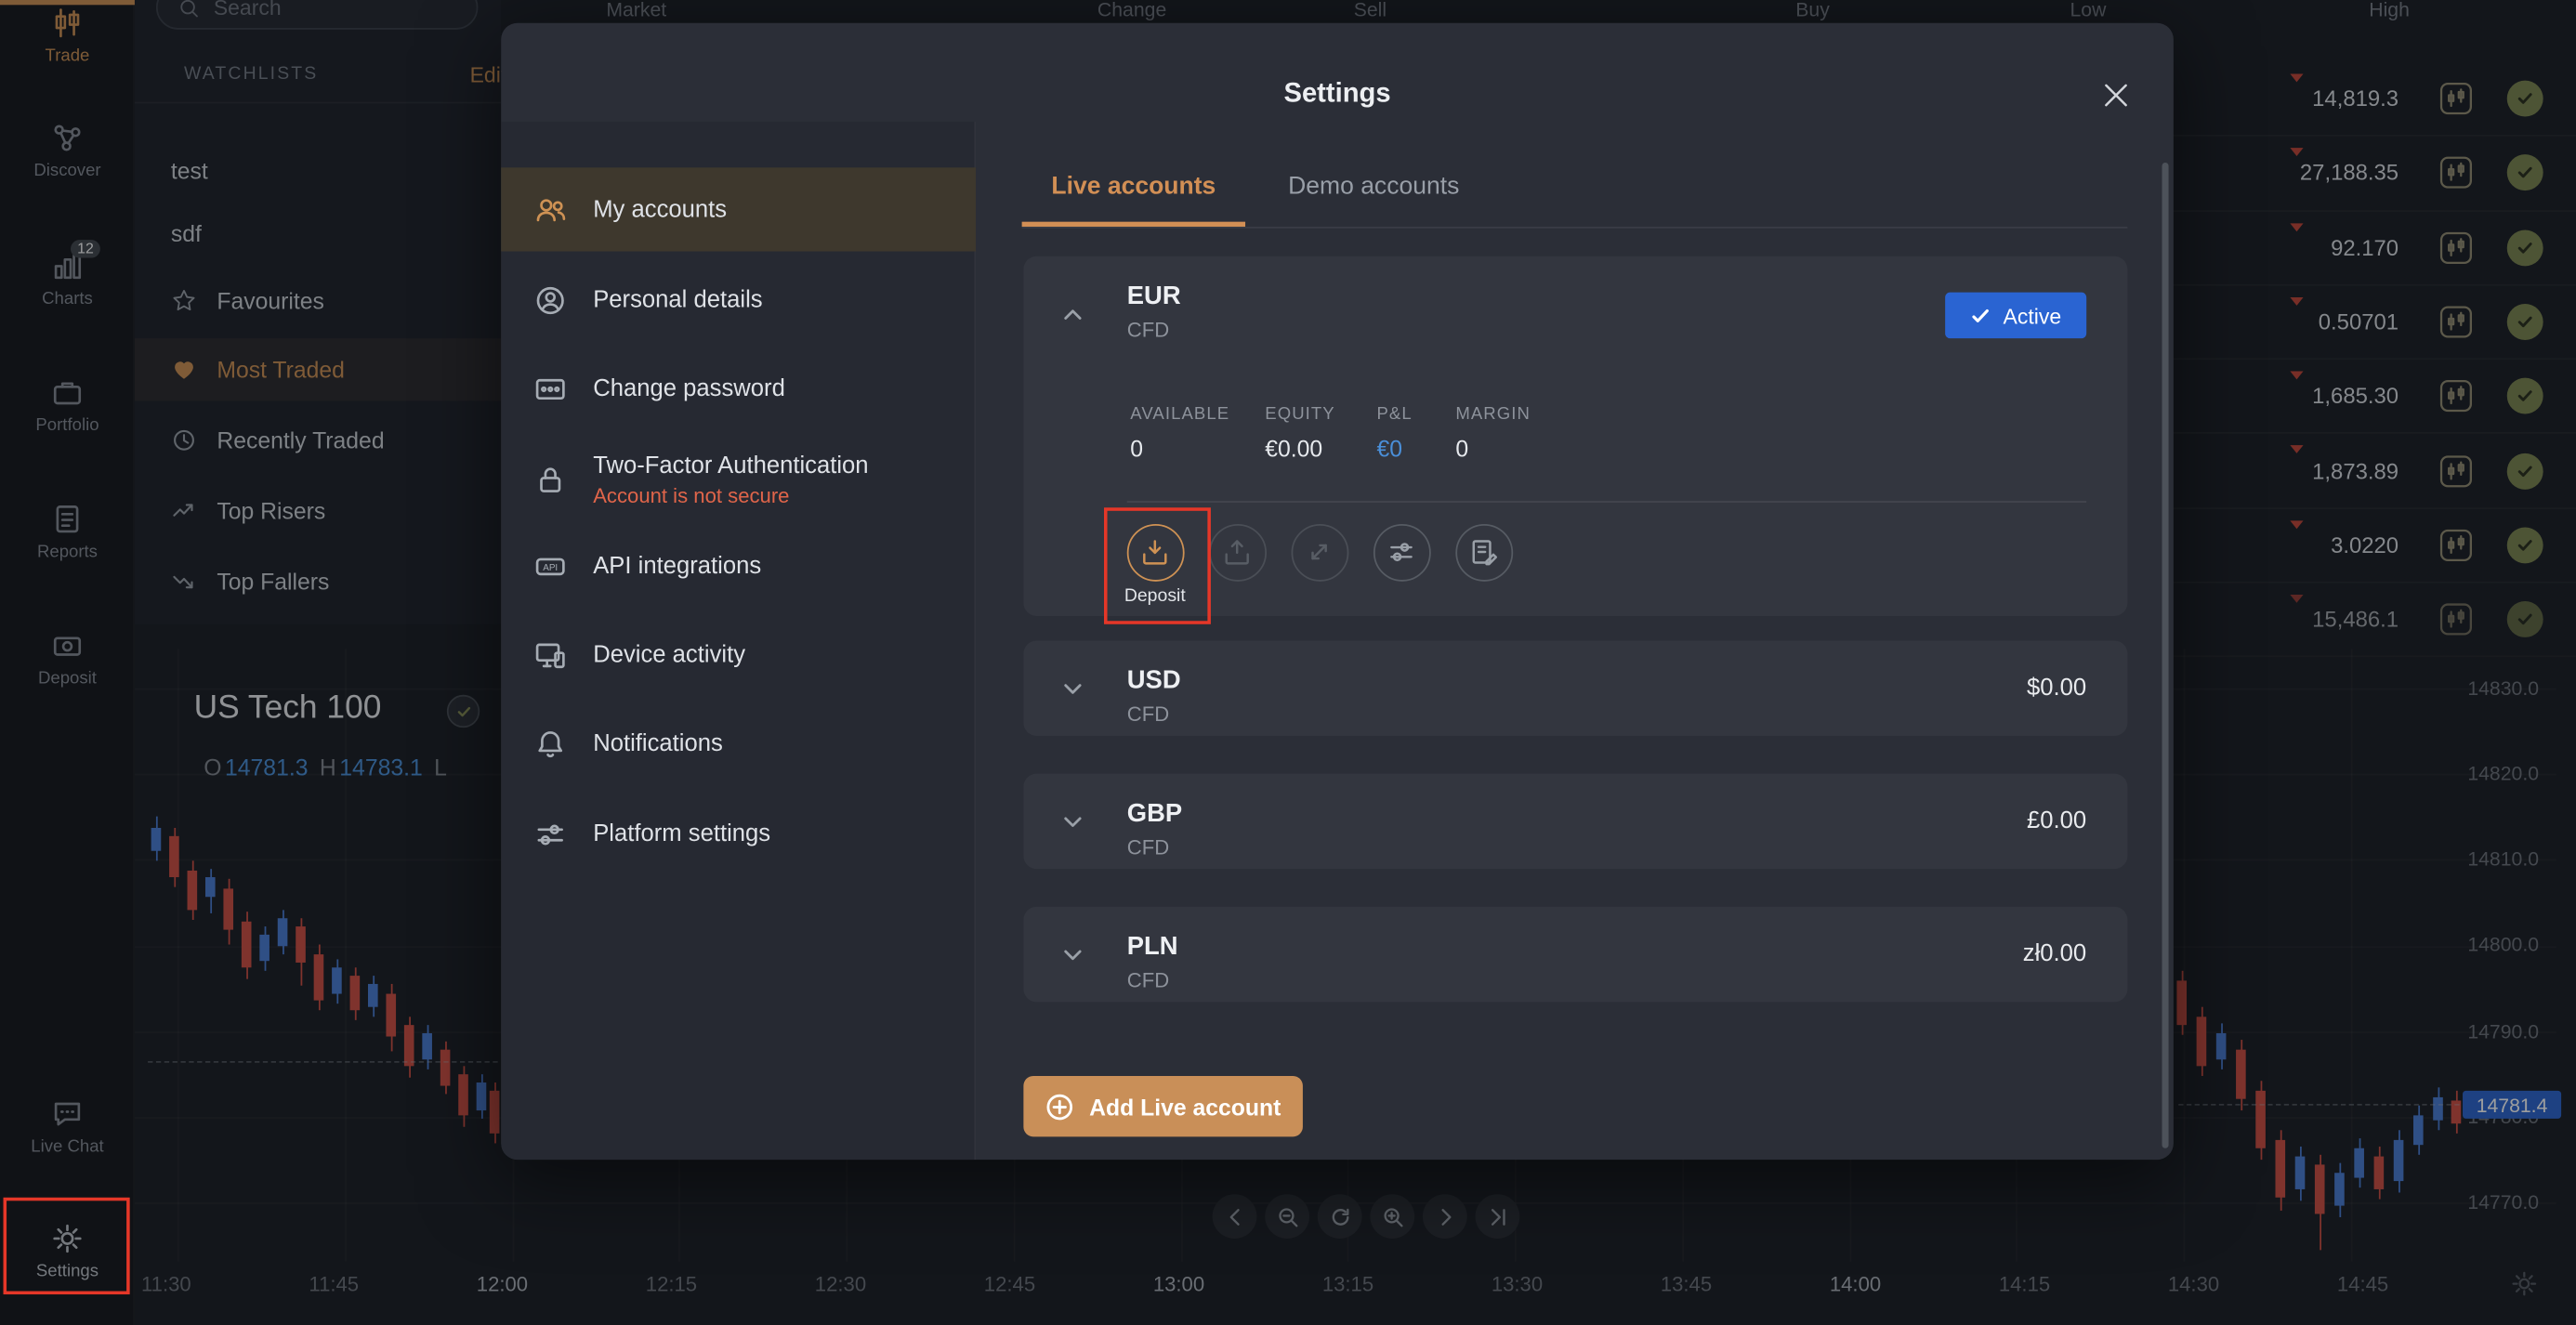  I want to click on close-icon, so click(2116, 95).